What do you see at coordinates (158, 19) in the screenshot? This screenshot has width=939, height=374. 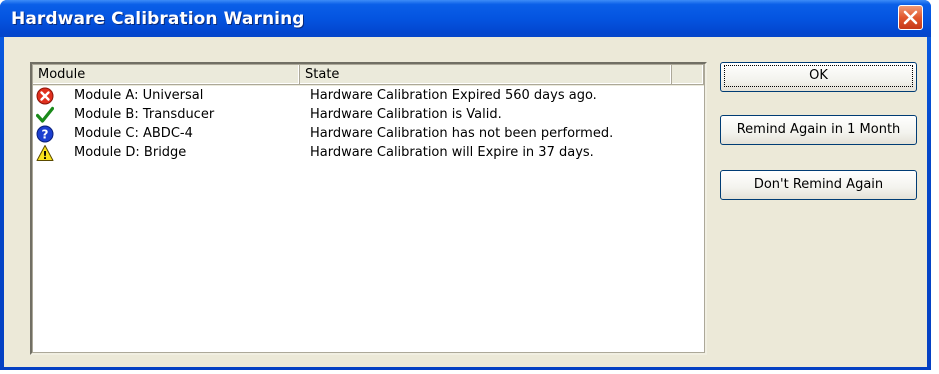 I see `window-title: Hardware Calibration Warning` at bounding box center [158, 19].